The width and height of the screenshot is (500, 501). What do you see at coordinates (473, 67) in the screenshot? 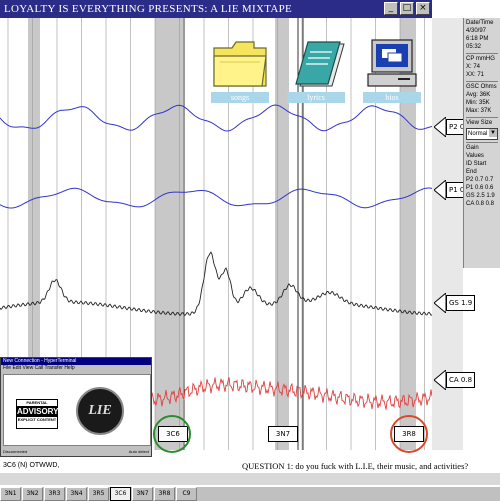
I see `x-value: X: 74` at bounding box center [473, 67].